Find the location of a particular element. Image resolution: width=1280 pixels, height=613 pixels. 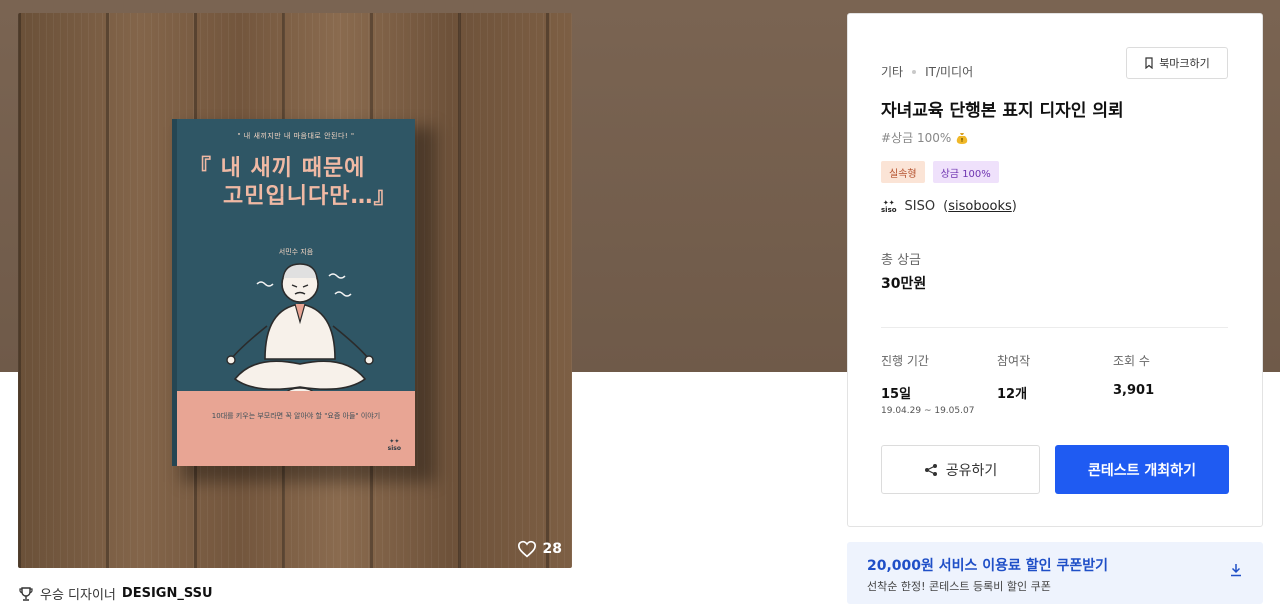

host-contest-button: 콘테스트 개최하기 is located at coordinates (1142, 469).